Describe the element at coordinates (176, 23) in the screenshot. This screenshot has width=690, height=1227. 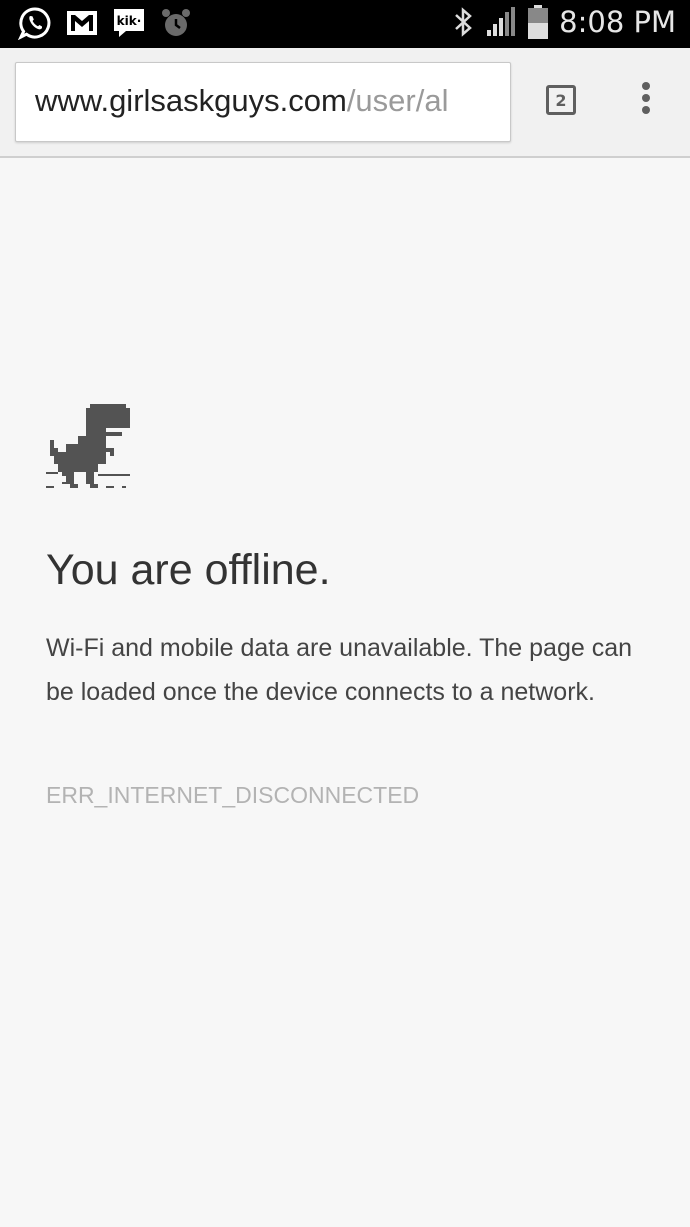
I see `alarm-icon` at that location.